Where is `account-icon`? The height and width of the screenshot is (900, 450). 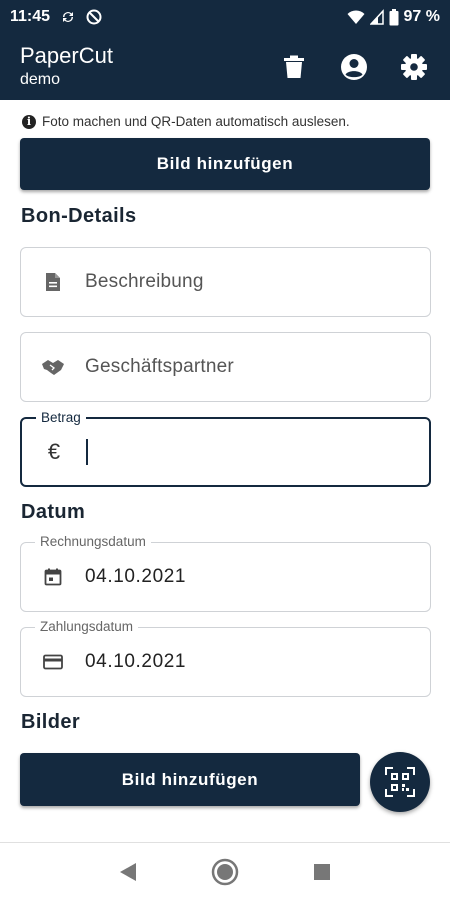
account-icon is located at coordinates (354, 67).